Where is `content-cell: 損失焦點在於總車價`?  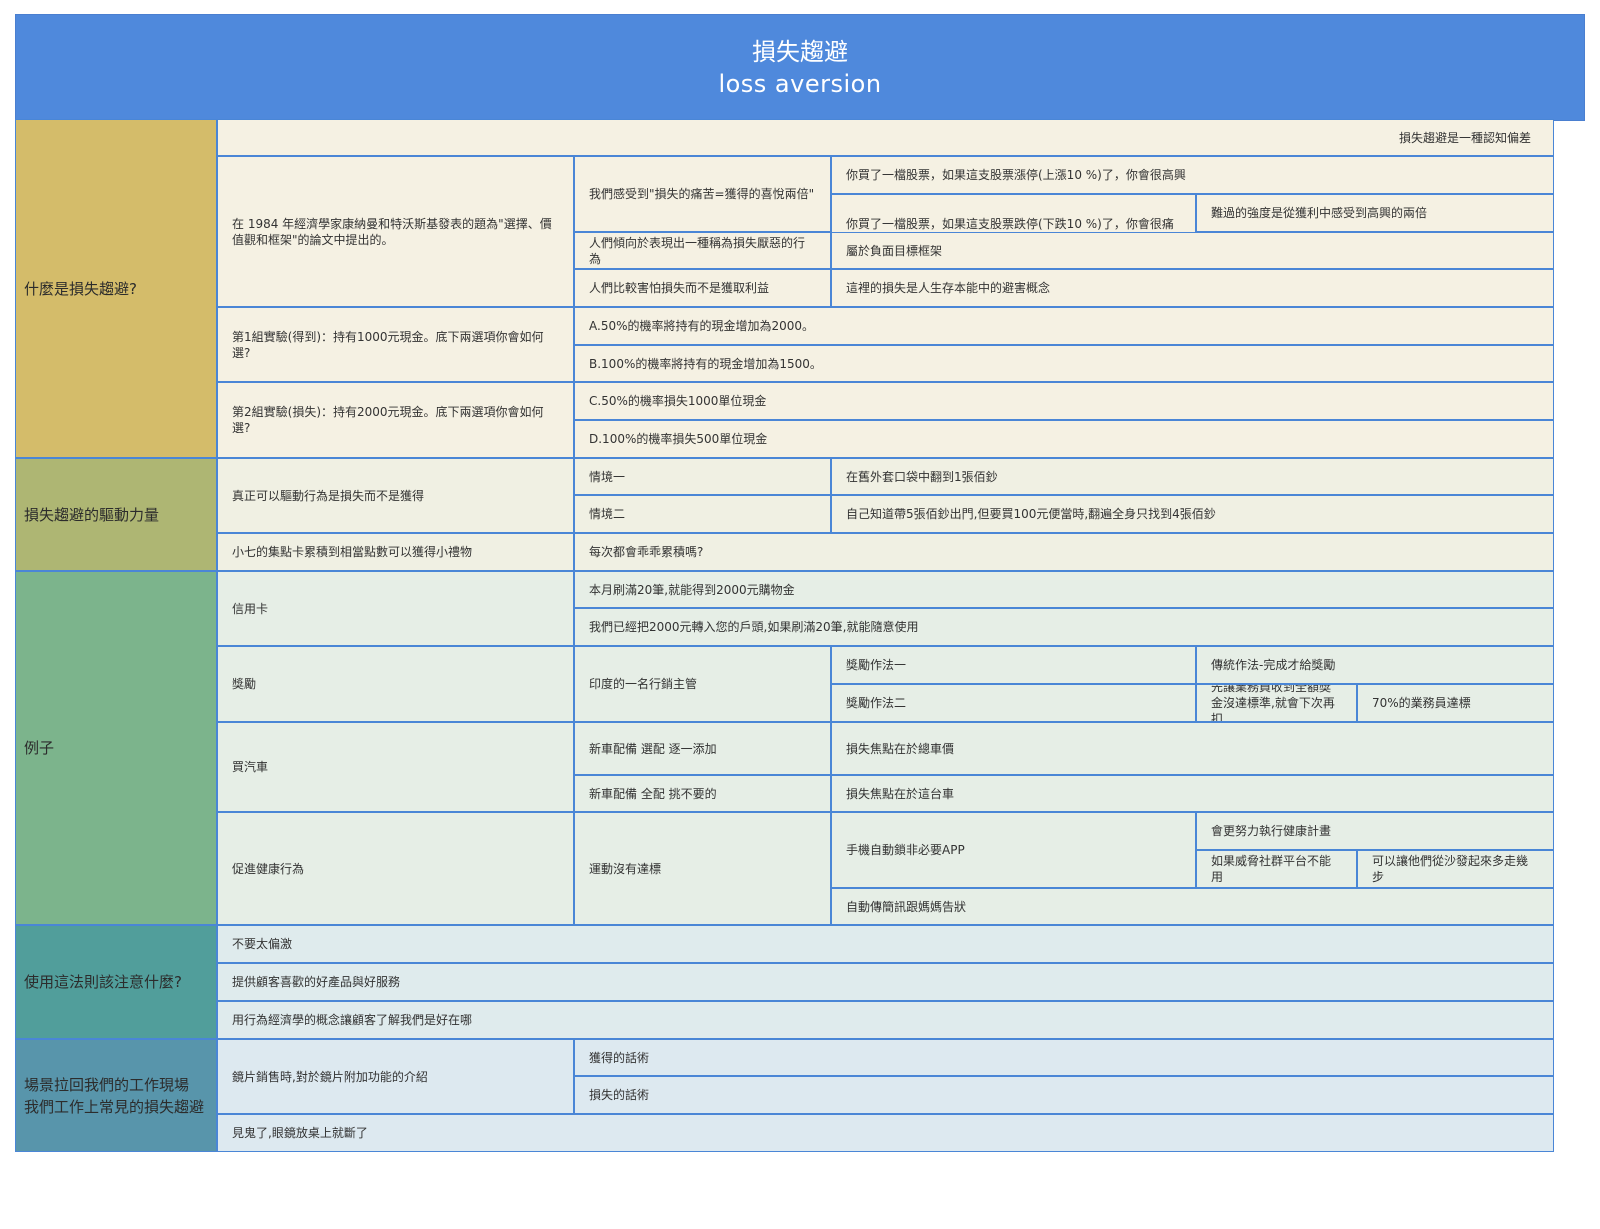 content-cell: 損失焦點在於總車價 is located at coordinates (1192, 748).